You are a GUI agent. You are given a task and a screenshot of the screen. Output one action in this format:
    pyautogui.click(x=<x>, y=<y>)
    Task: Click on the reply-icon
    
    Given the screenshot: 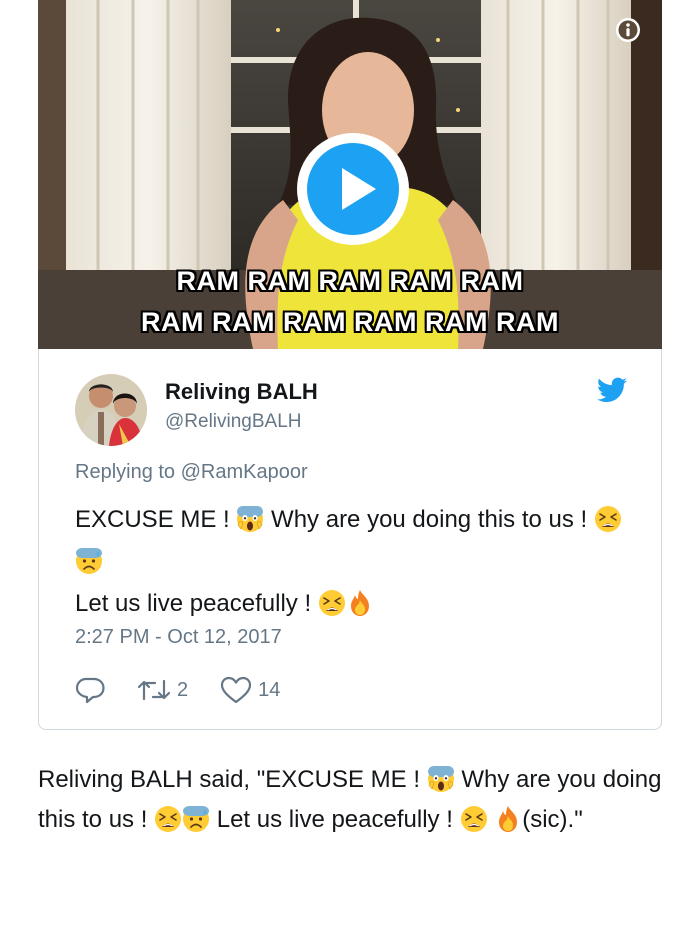 What is the action you would take?
    pyautogui.click(x=90, y=690)
    